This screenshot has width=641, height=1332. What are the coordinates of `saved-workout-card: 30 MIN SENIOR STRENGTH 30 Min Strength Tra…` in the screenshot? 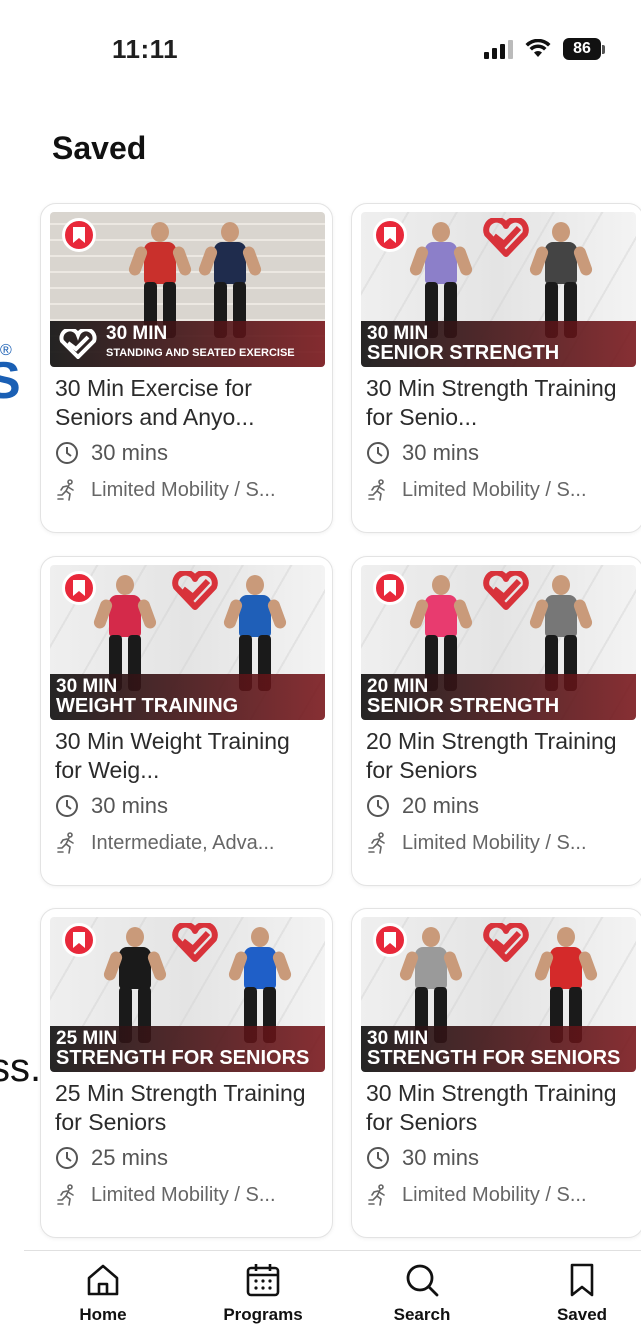 It's located at (496, 368).